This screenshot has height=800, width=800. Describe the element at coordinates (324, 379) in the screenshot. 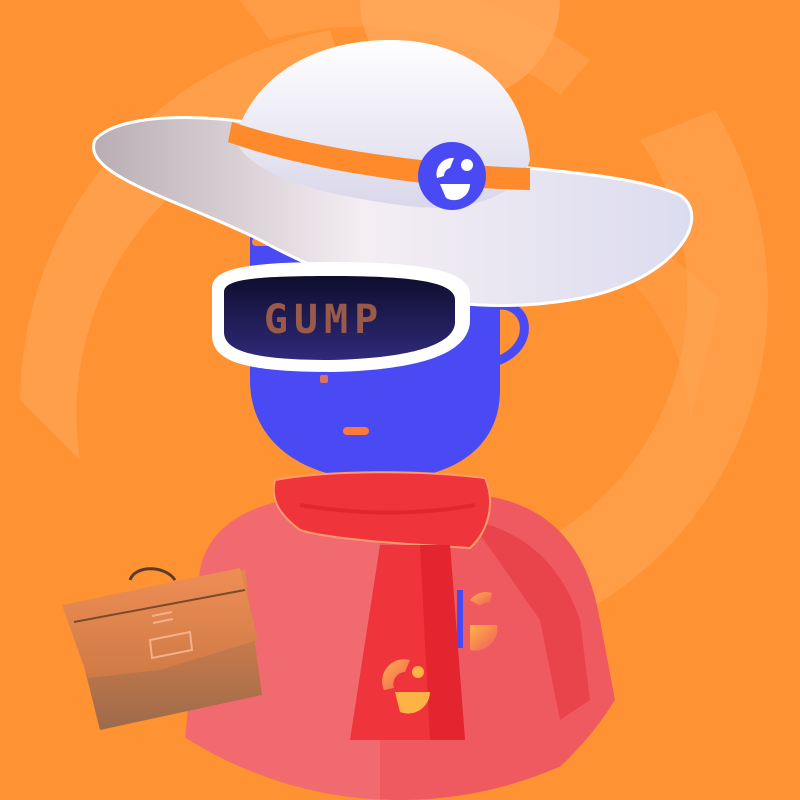

I see `nose` at that location.